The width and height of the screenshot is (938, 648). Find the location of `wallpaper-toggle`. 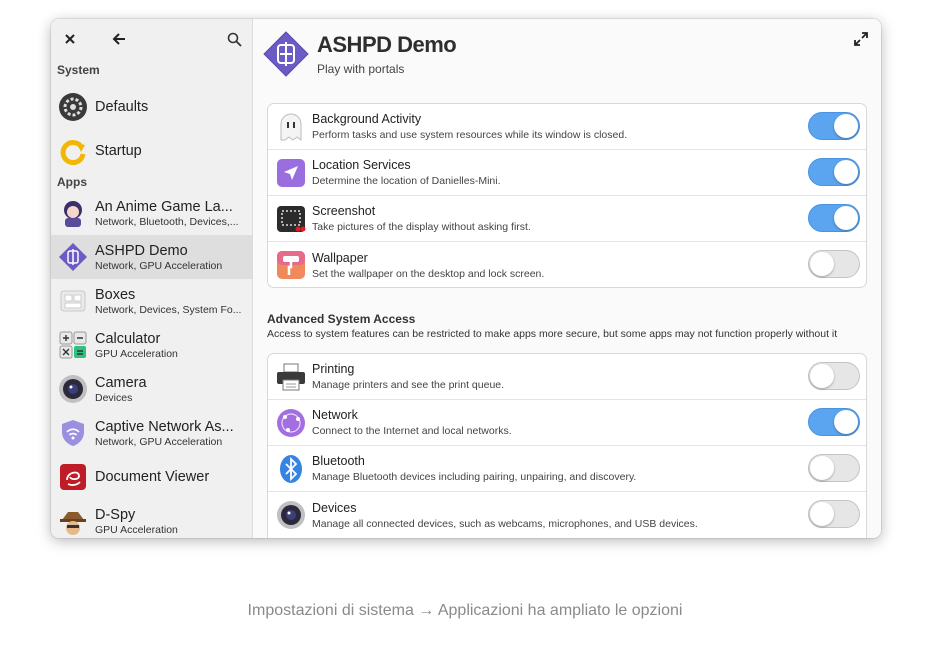

wallpaper-toggle is located at coordinates (834, 264).